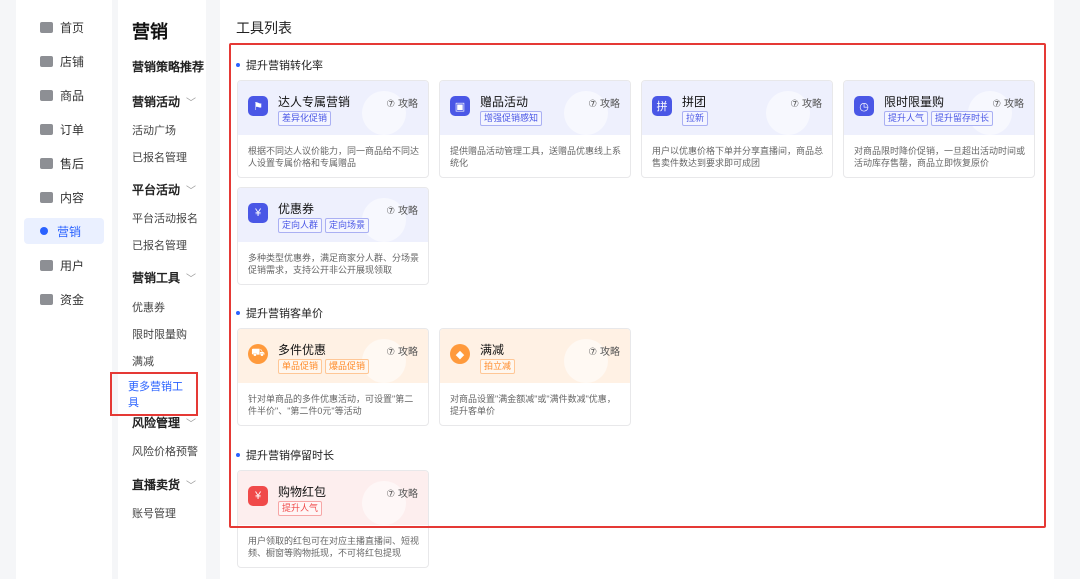  I want to click on page-title: 工具列表, so click(264, 28).